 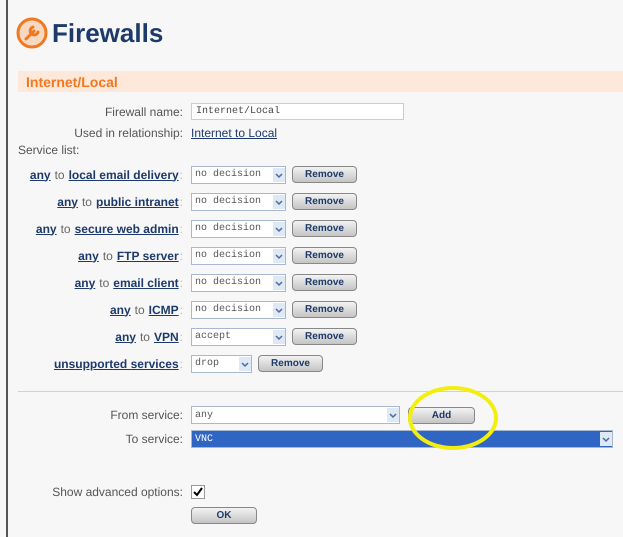 What do you see at coordinates (221, 363) in the screenshot?
I see `dropdown: drop` at bounding box center [221, 363].